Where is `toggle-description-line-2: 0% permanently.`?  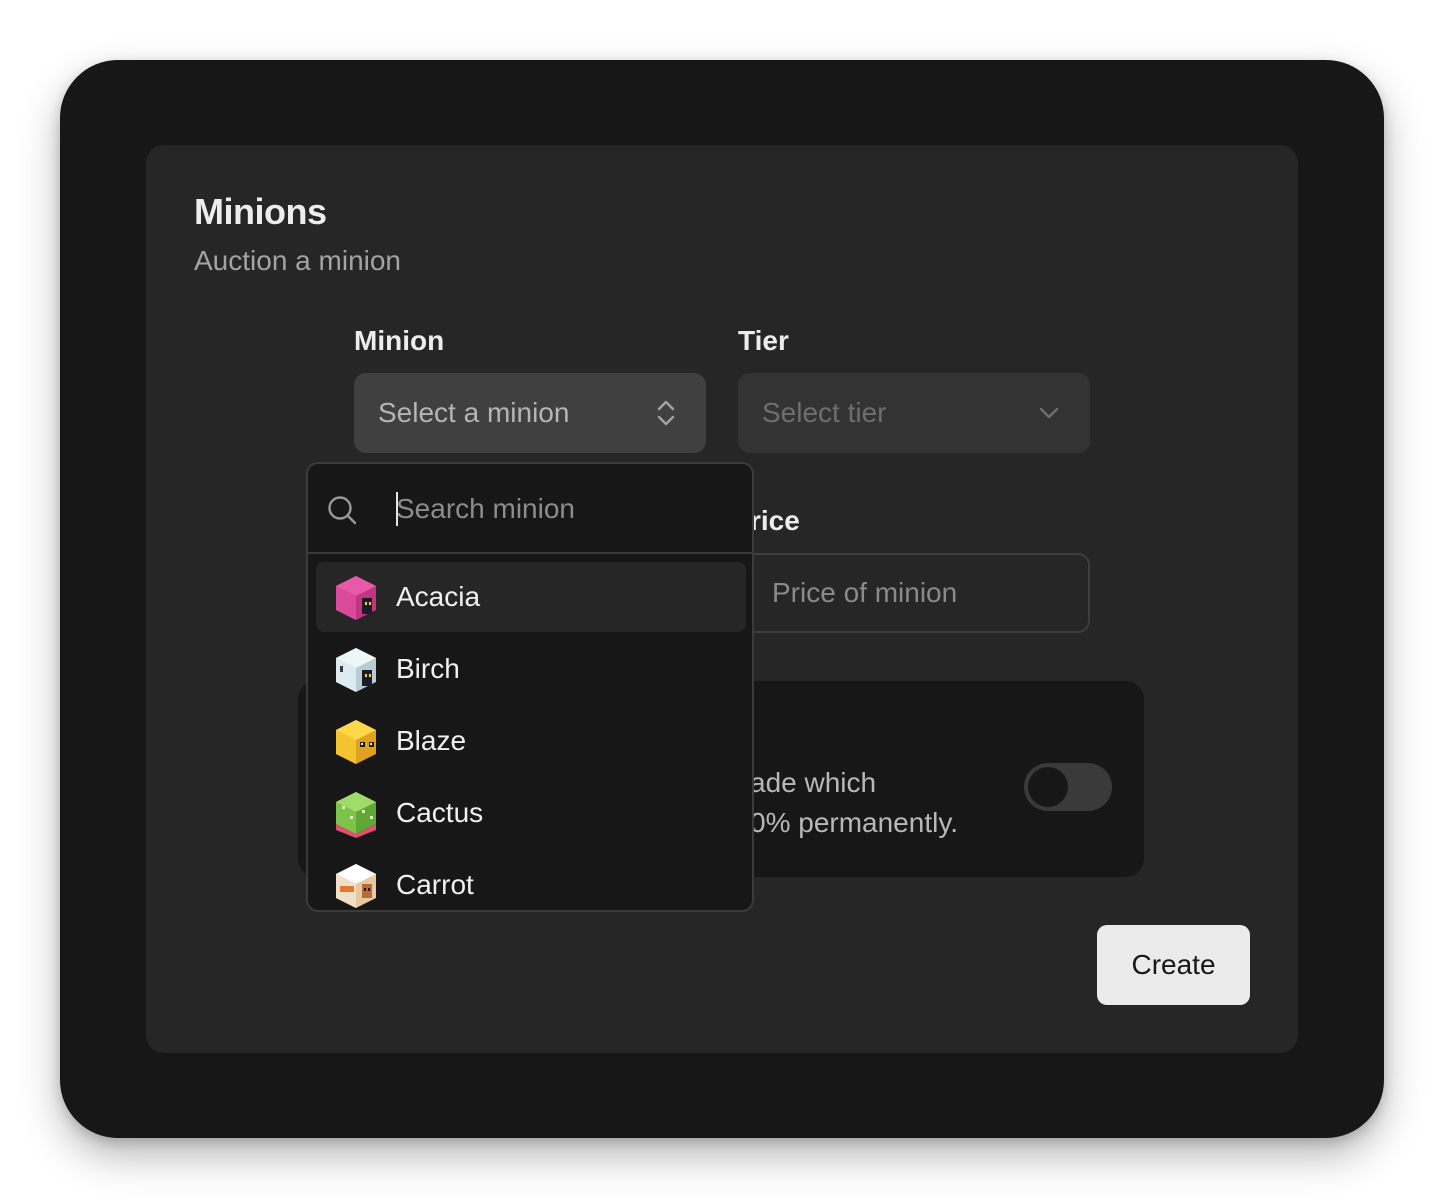
toggle-description-line-2: 0% permanently. is located at coordinates (854, 822).